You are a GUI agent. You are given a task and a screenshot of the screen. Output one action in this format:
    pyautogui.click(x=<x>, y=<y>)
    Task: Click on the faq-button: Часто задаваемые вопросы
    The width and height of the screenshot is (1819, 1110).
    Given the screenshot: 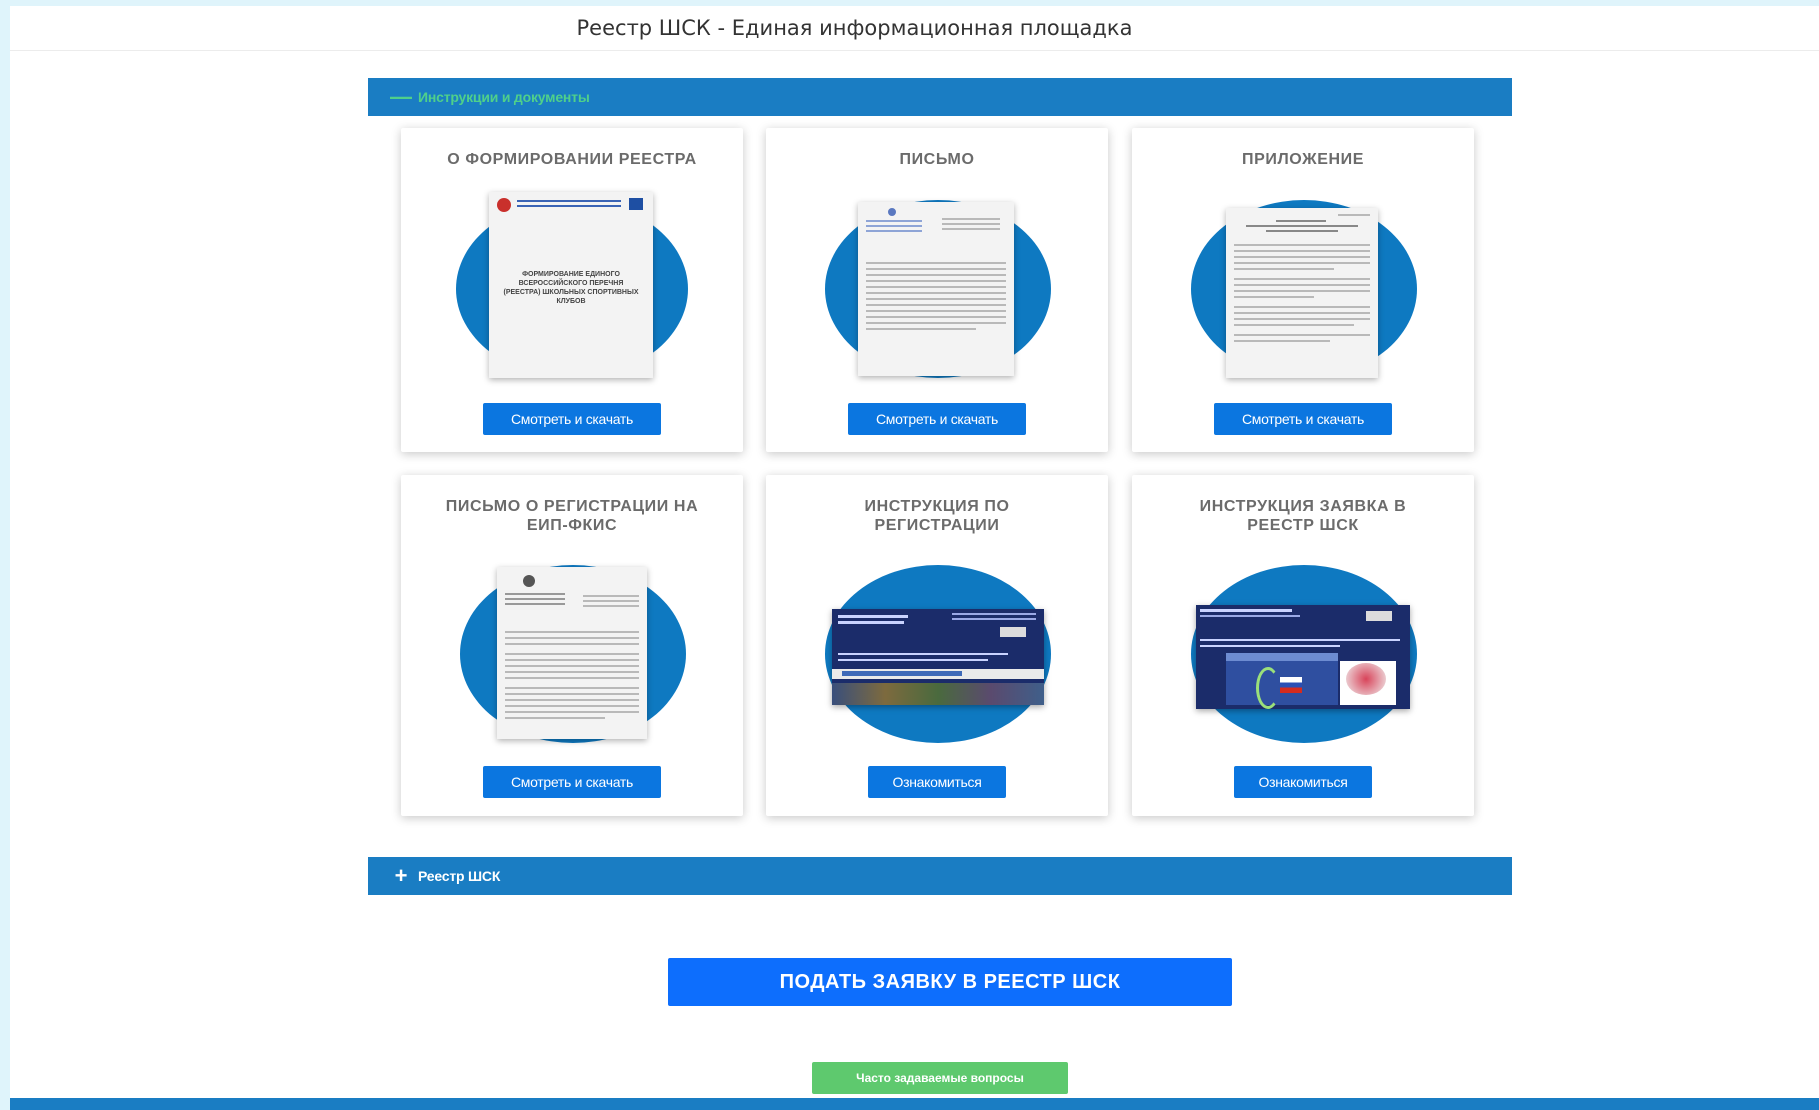 What is the action you would take?
    pyautogui.click(x=940, y=1078)
    